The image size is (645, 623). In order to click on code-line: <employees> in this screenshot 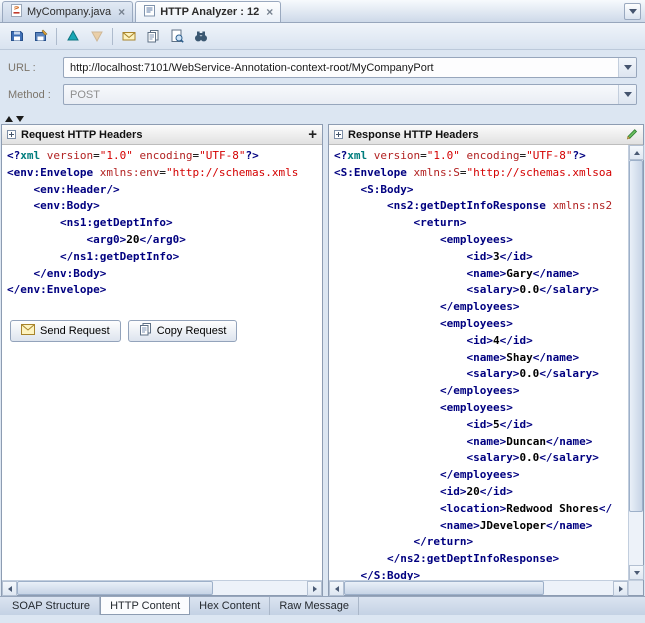, I will do `click(481, 408)`.